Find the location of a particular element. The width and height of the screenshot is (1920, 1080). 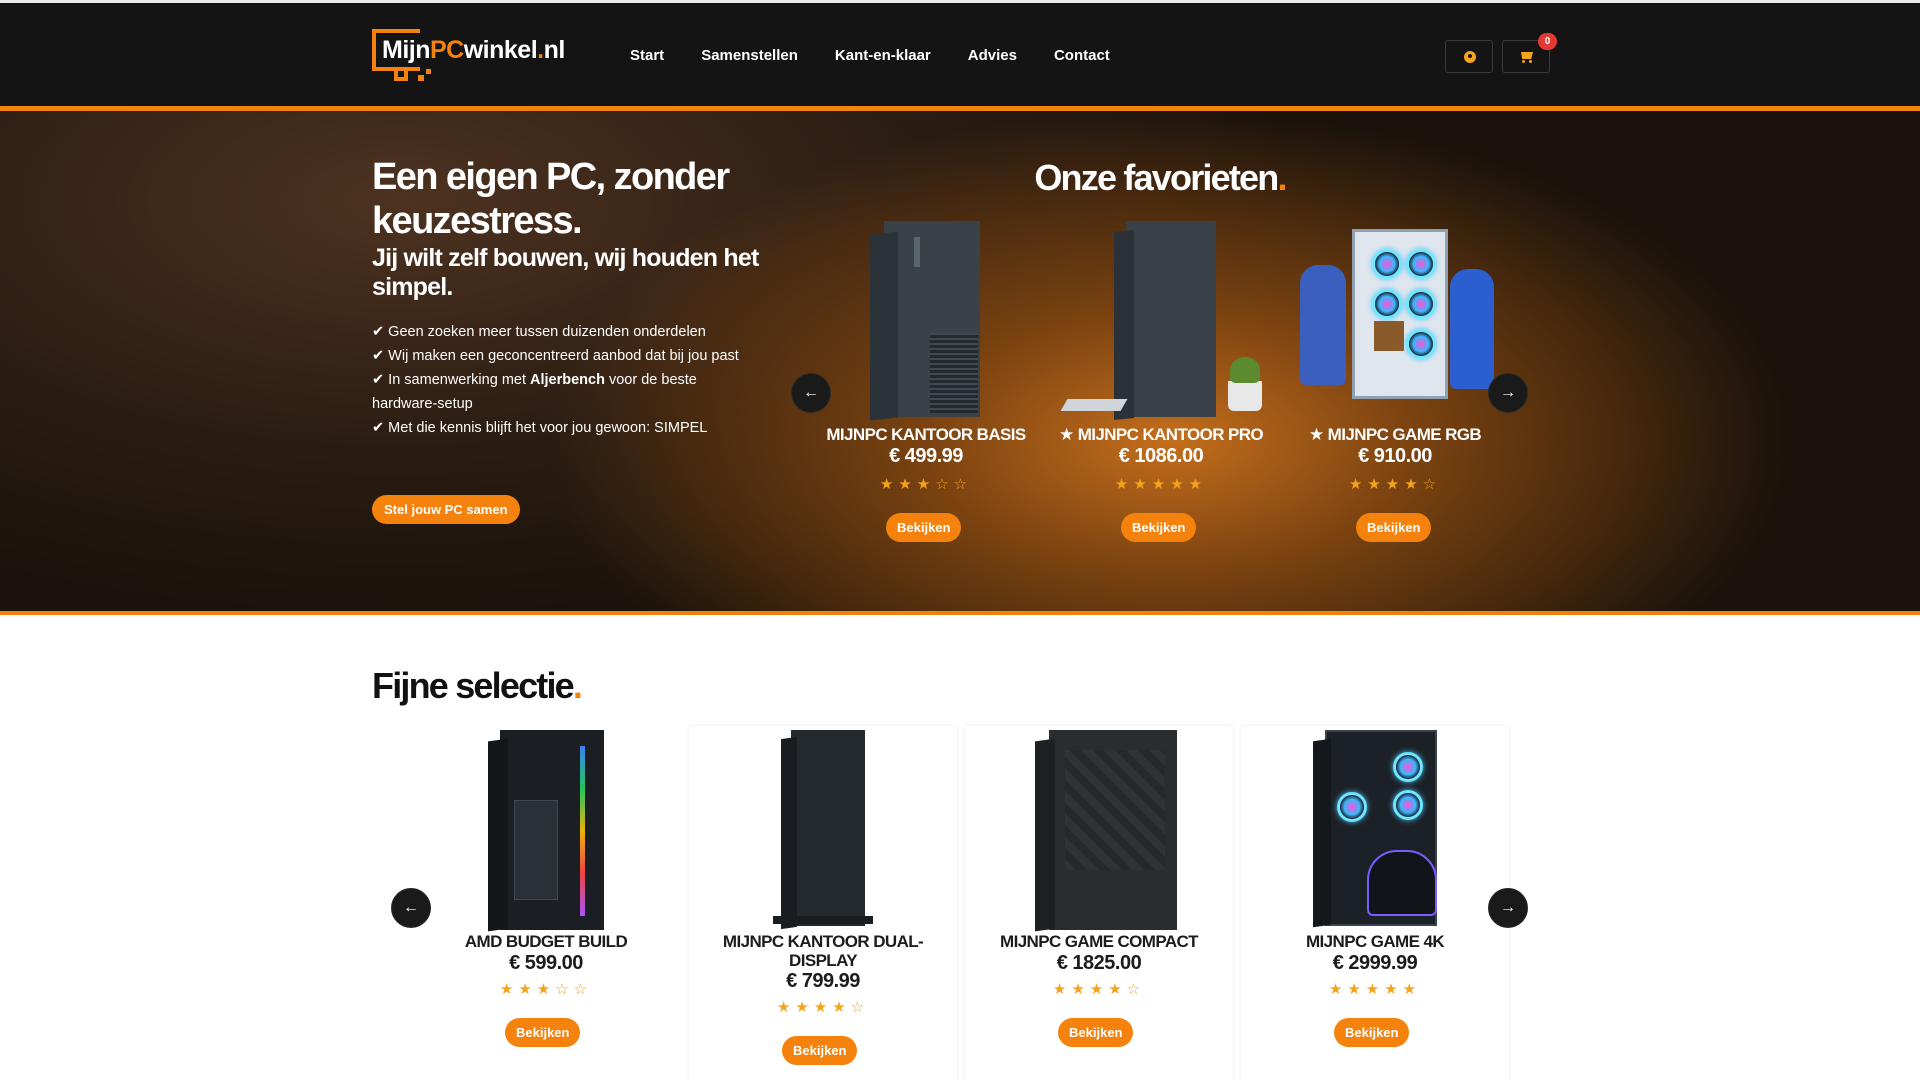

product-price: € 799.99 is located at coordinates (823, 981).